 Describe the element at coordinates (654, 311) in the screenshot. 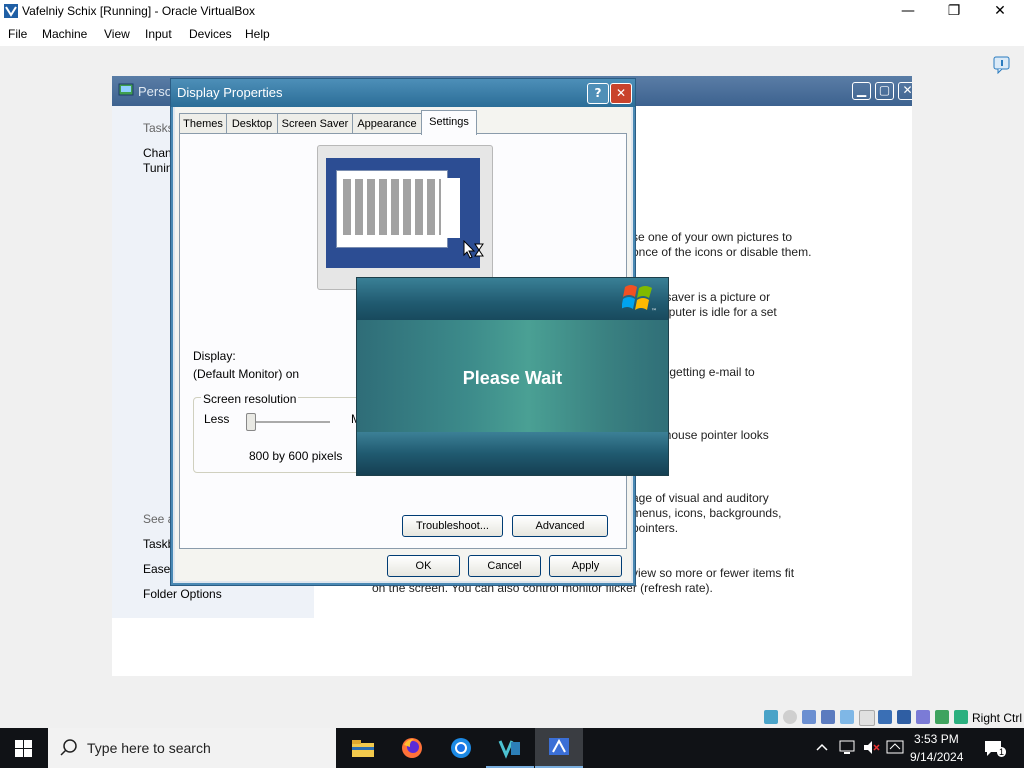

I see `logo-trademark: ™` at that location.